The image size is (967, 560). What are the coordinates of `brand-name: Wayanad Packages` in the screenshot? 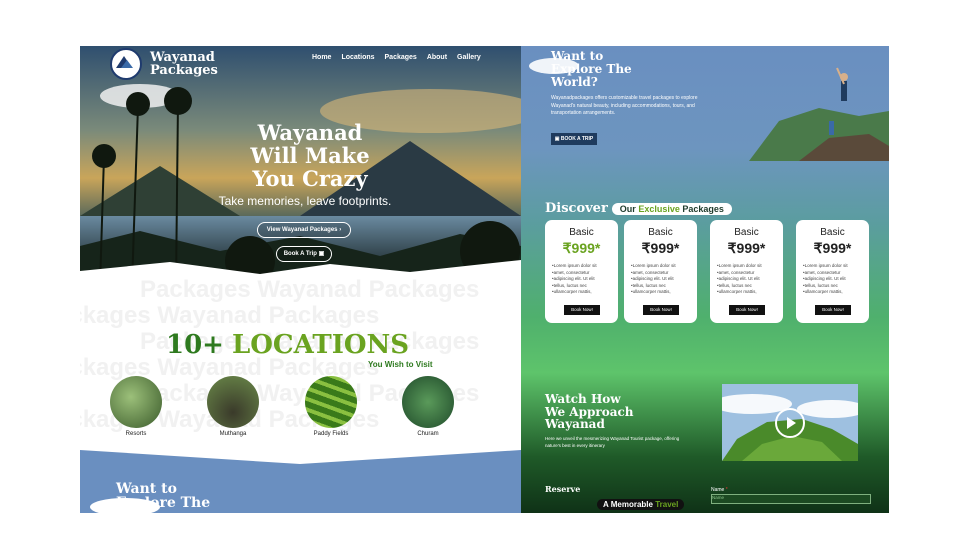 It's located at (184, 64).